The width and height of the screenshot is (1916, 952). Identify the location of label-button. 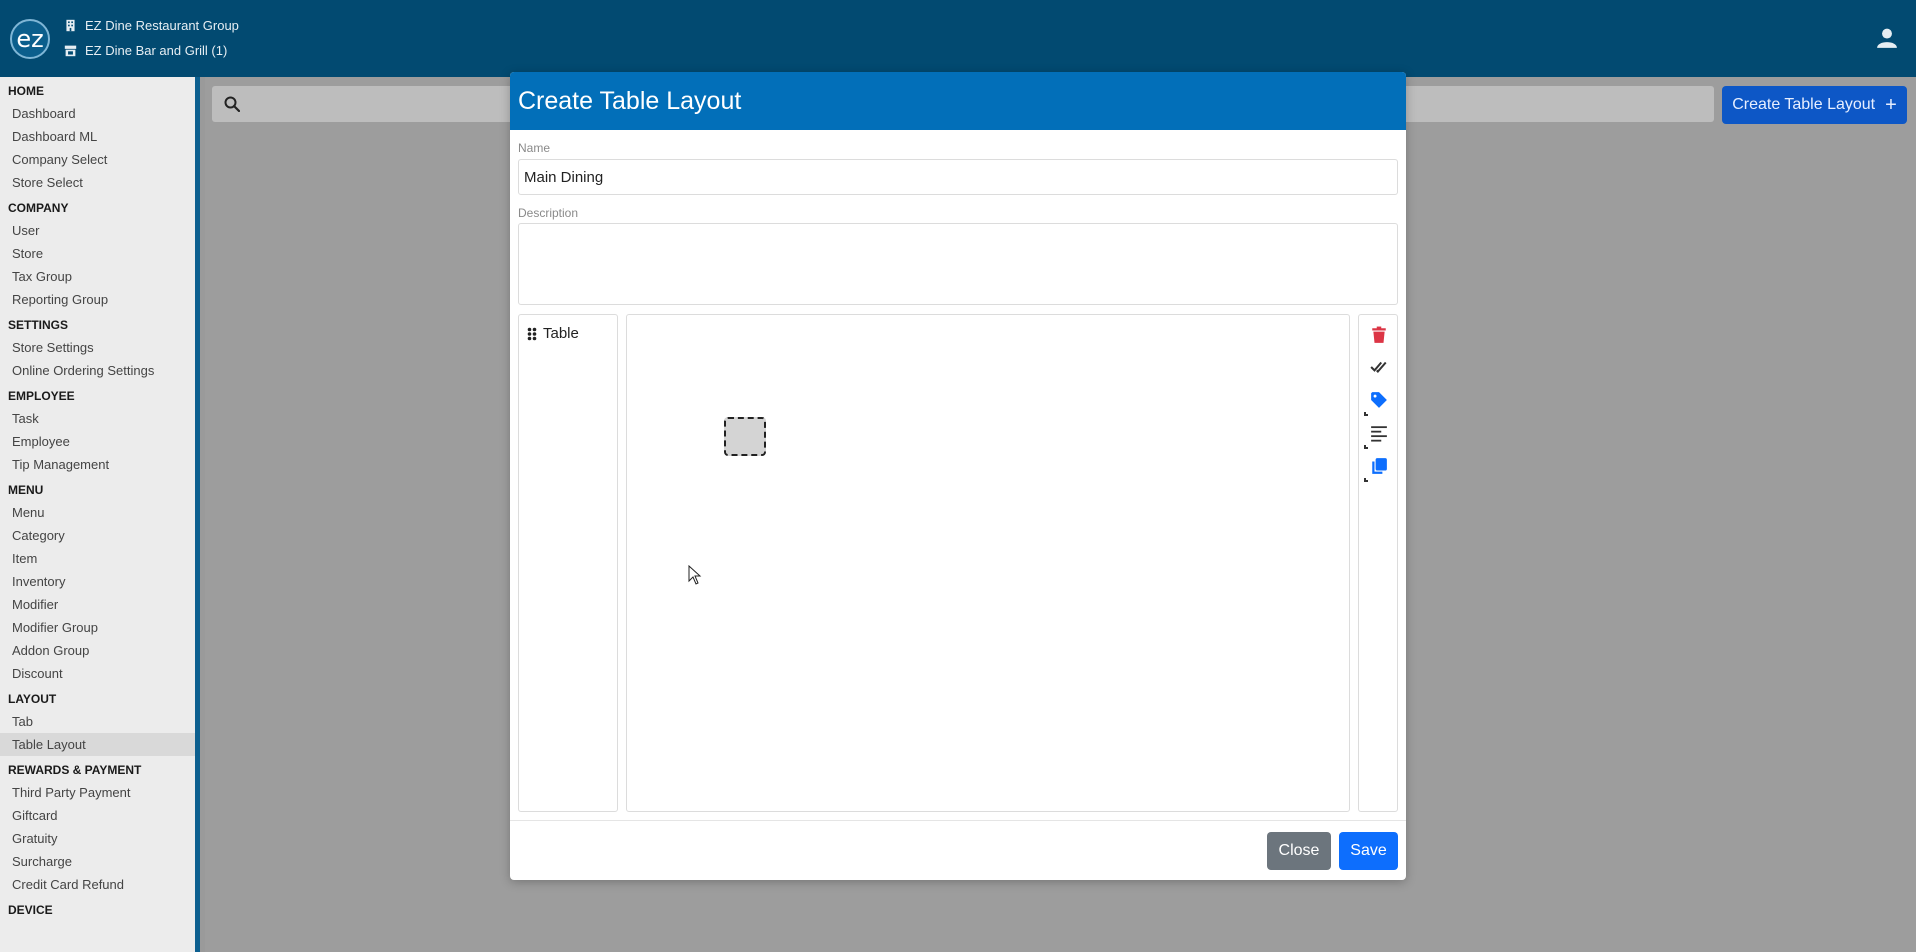
(1376, 403).